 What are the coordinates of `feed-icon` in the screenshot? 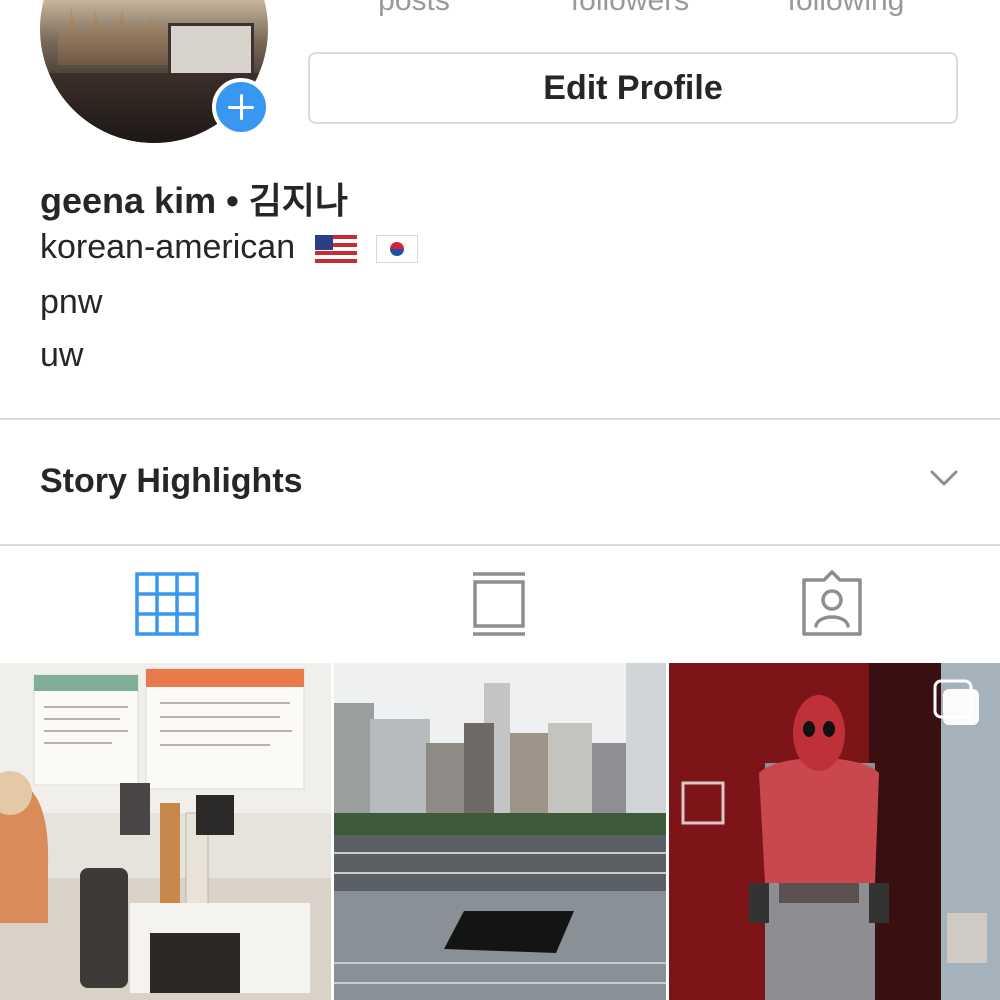 It's located at (499, 604).